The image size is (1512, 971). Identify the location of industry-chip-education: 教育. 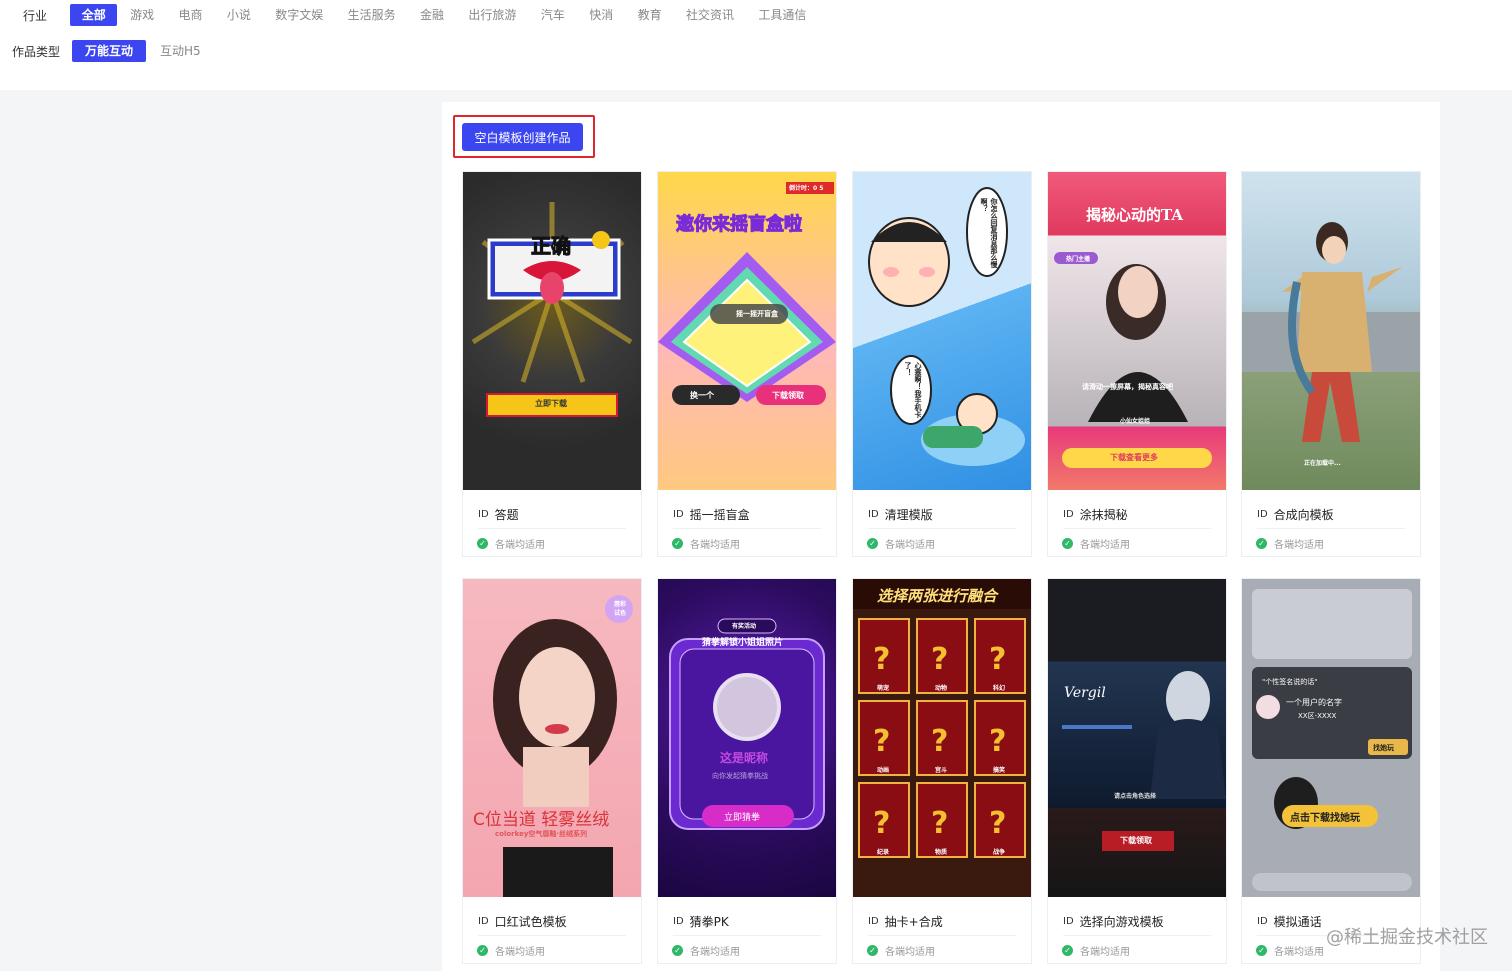
(649, 15).